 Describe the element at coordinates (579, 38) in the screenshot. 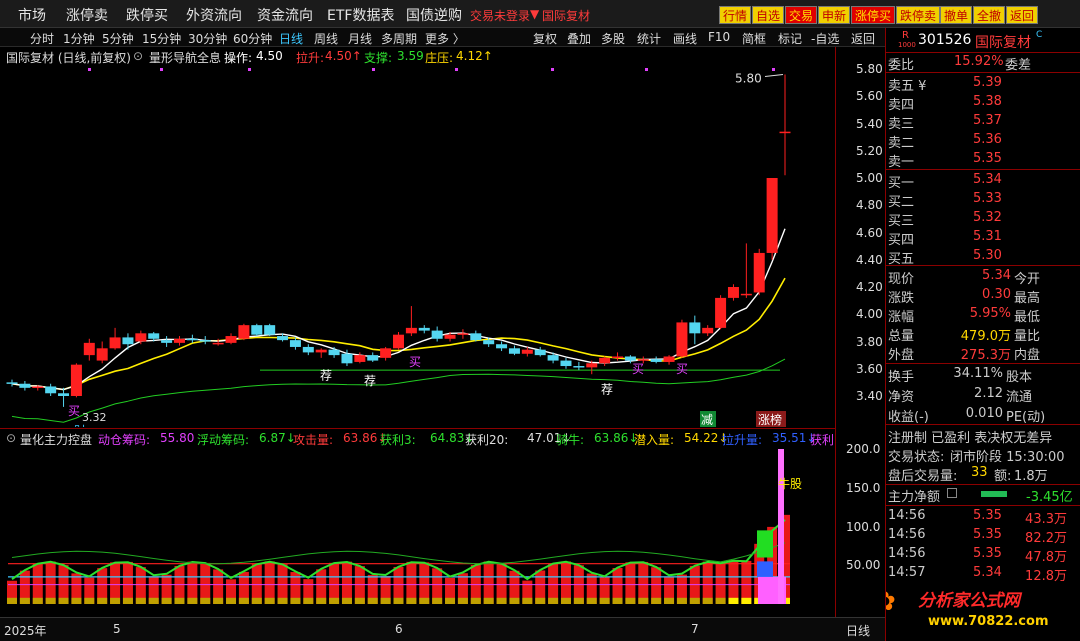

I see `tool-overlay: 叠加` at that location.